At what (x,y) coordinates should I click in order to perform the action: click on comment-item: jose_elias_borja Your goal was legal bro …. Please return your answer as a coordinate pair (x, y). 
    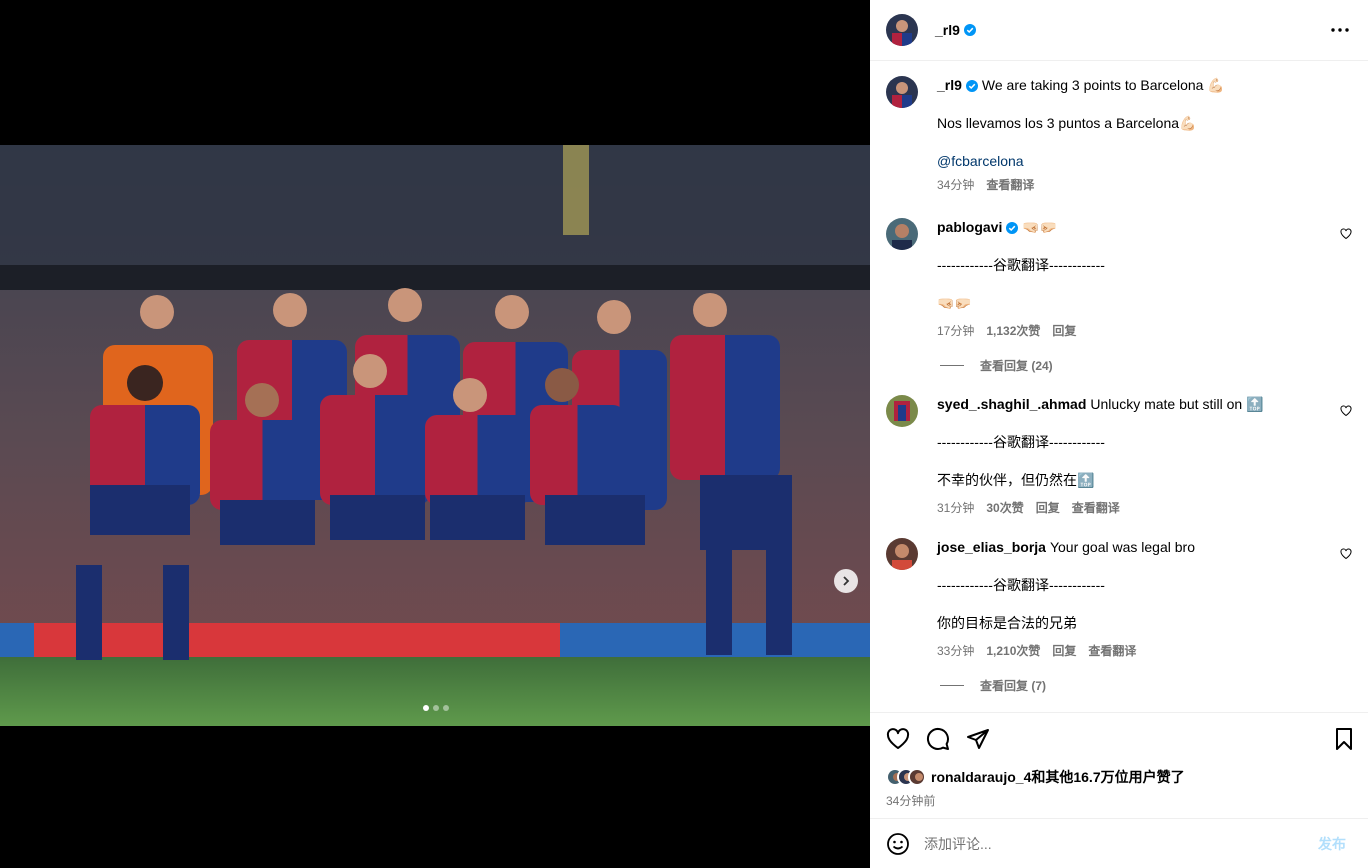
    Looking at the image, I should click on (1119, 618).